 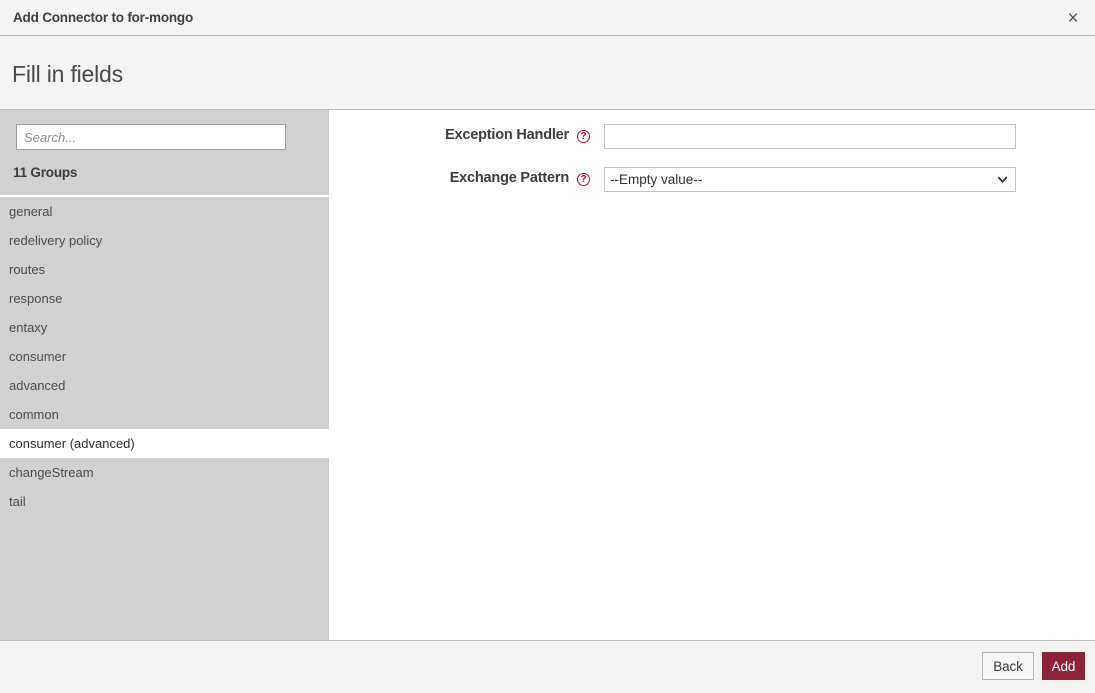 What do you see at coordinates (164, 414) in the screenshot?
I see `sidebar-item-common: common` at bounding box center [164, 414].